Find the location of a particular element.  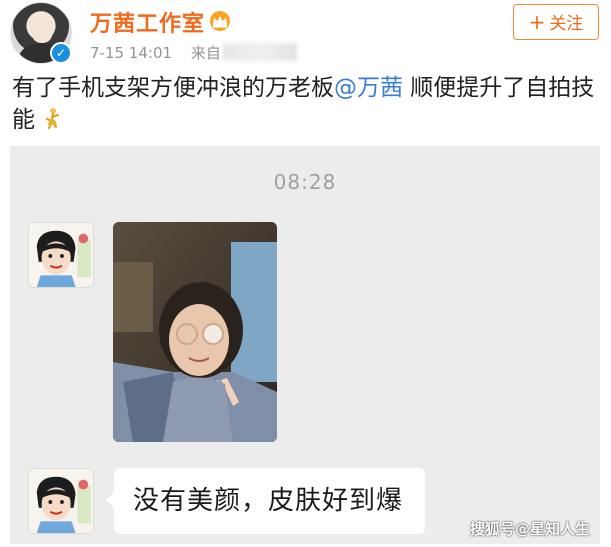

post-meta: 7-15 14:01 来自 is located at coordinates (193, 52).